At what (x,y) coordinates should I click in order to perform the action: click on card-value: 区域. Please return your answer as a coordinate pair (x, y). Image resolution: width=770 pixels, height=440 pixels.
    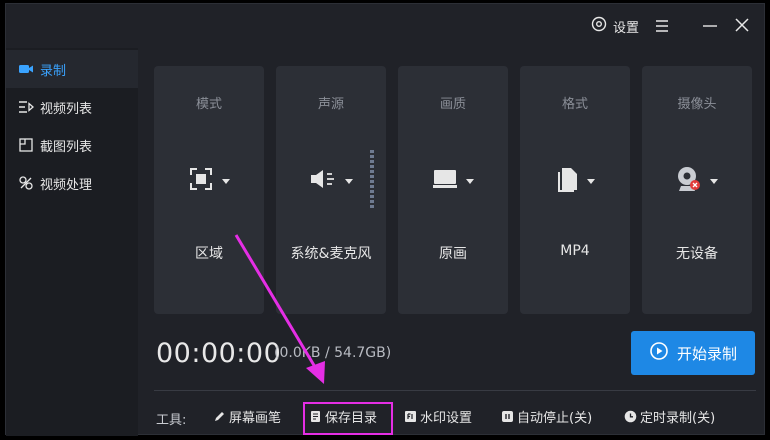
    Looking at the image, I should click on (209, 254).